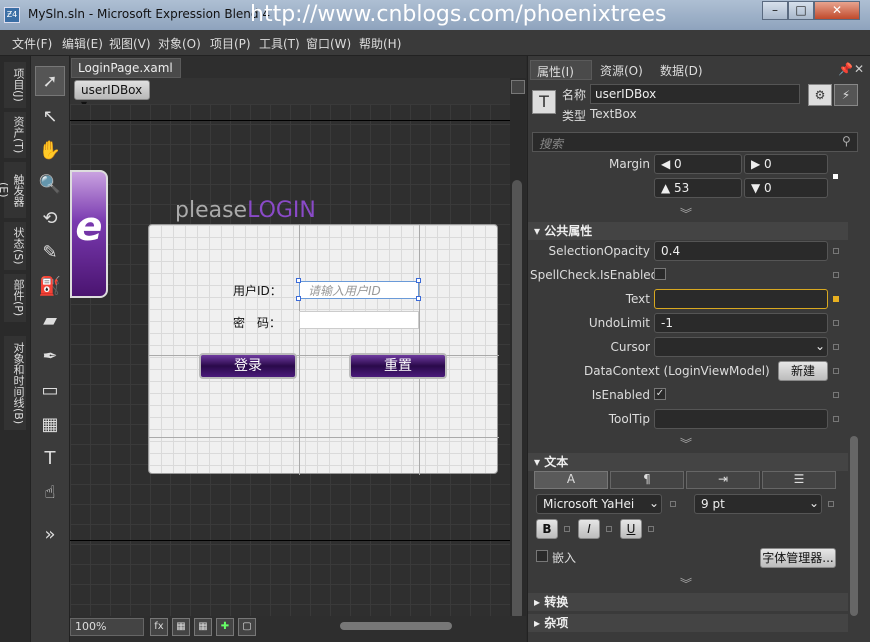 Image resolution: width=870 pixels, height=642 pixels. Describe the element at coordinates (15, 383) in the screenshot. I see `tab-objects-timeline: 对象和时间线(B)` at that location.